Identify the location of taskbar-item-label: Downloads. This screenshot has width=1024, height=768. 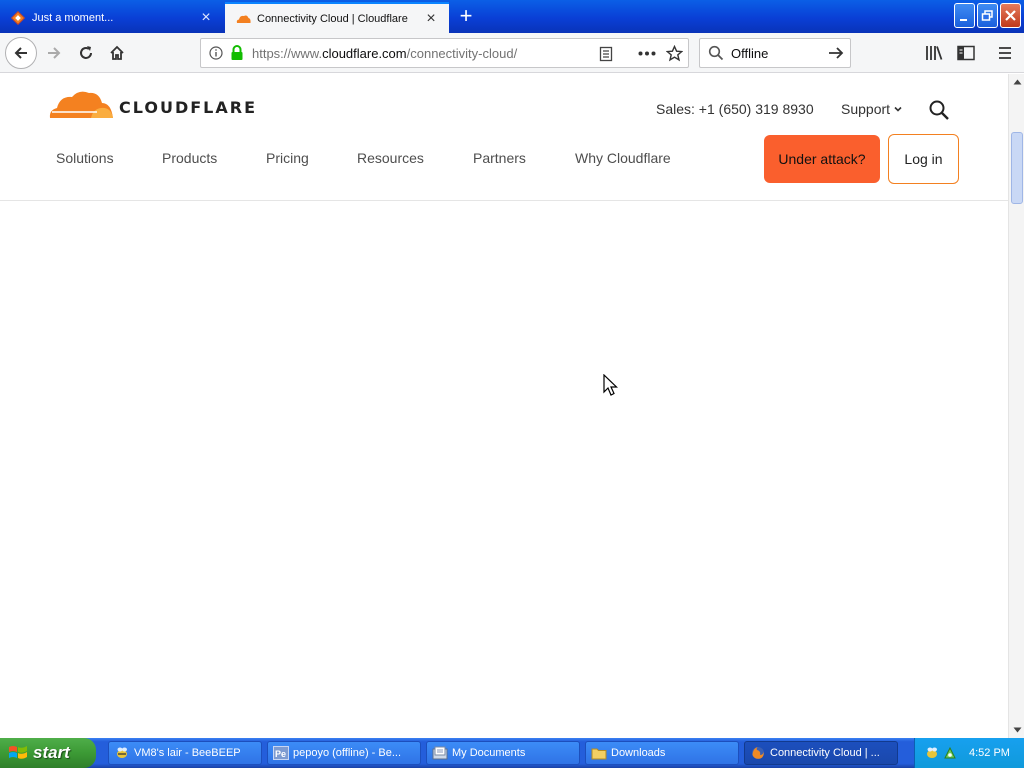
(638, 753).